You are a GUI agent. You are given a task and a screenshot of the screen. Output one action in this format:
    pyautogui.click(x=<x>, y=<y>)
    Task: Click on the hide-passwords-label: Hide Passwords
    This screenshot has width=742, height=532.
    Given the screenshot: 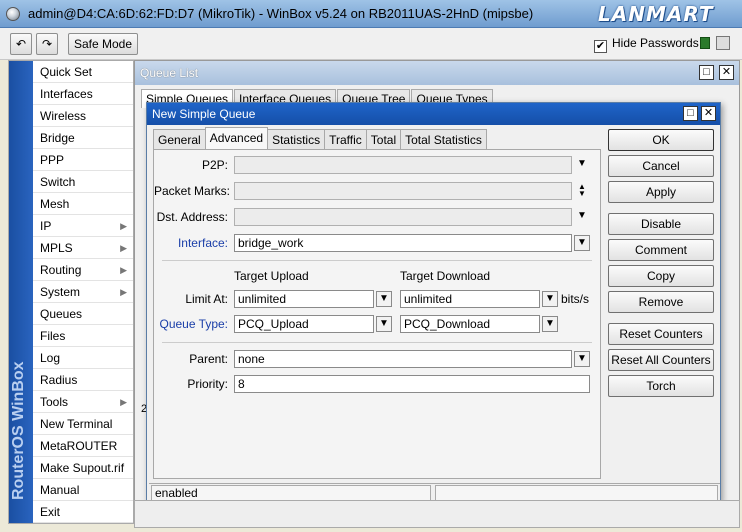 What is the action you would take?
    pyautogui.click(x=655, y=43)
    